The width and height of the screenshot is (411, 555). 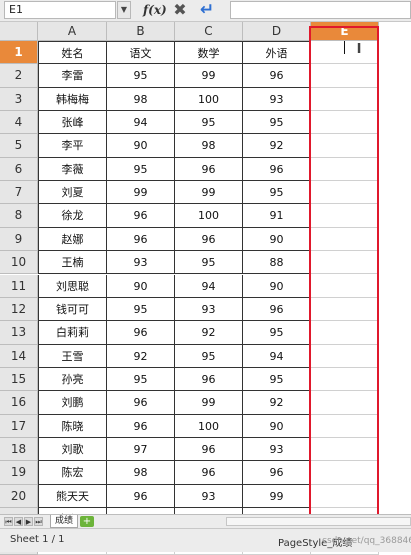 What do you see at coordinates (345, 239) in the screenshot?
I see `cell-e9` at bounding box center [345, 239].